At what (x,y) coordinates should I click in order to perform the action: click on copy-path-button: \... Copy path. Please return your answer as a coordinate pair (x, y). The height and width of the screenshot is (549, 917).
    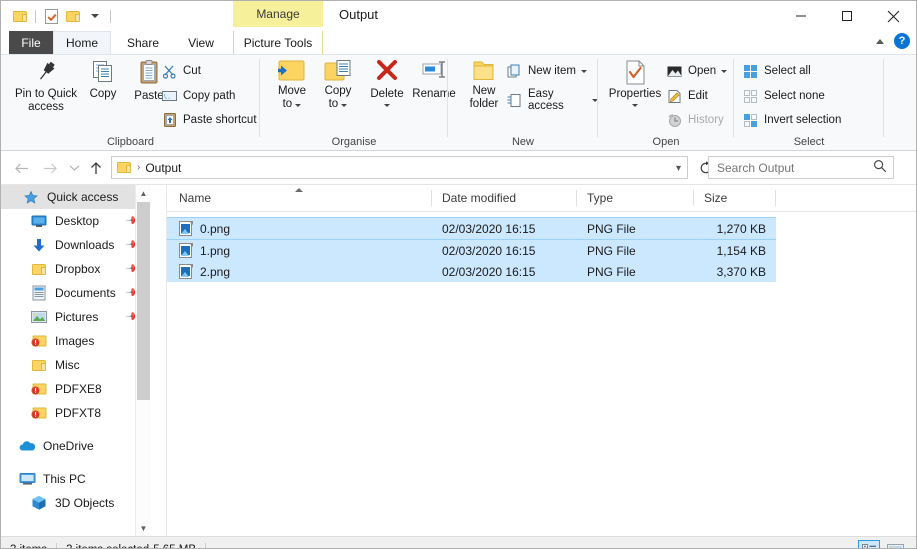
    Looking at the image, I should click on (198, 96).